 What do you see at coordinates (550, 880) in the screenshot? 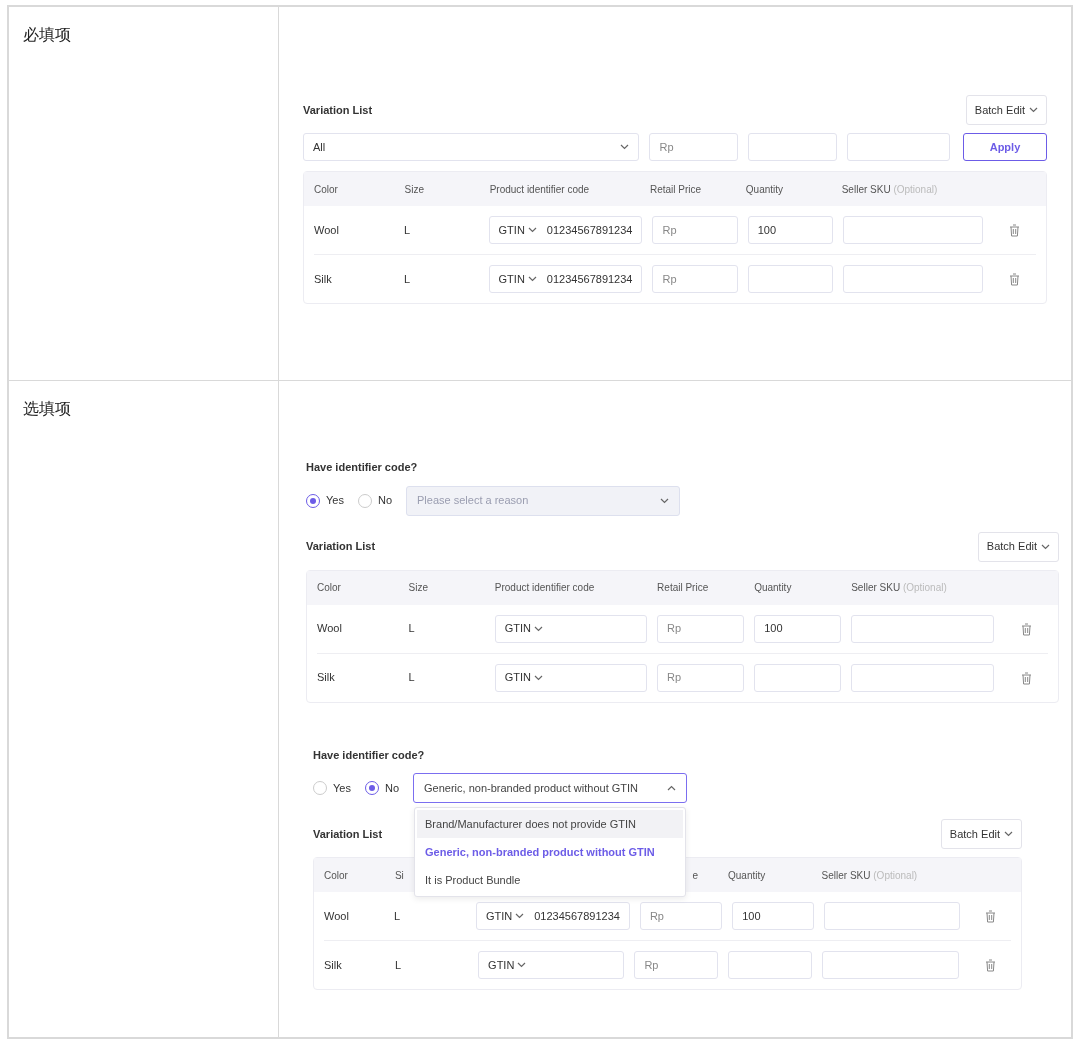
I see `menu-option: It is Product Bundle` at bounding box center [550, 880].